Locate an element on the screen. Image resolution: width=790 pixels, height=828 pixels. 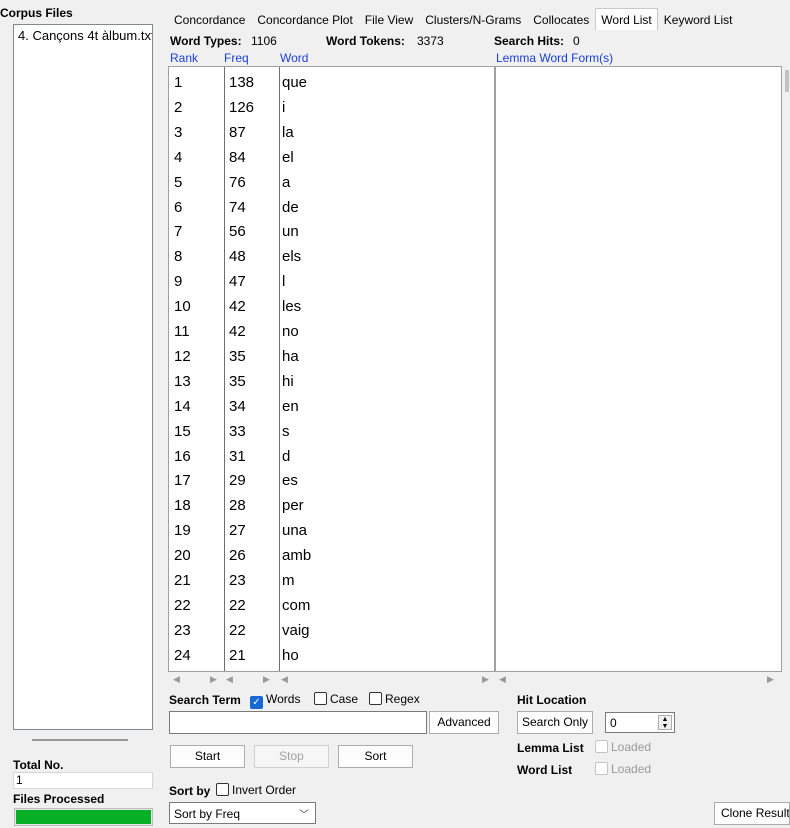
clone-results-button: Clone Results is located at coordinates (752, 813).